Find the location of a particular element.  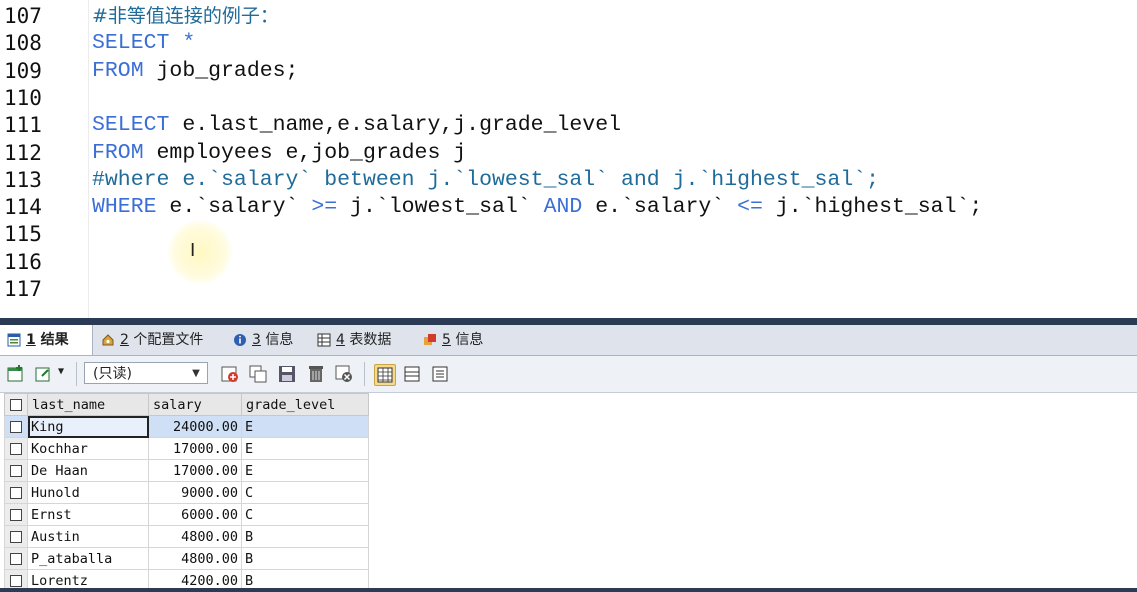

export-icon is located at coordinates (44, 374).